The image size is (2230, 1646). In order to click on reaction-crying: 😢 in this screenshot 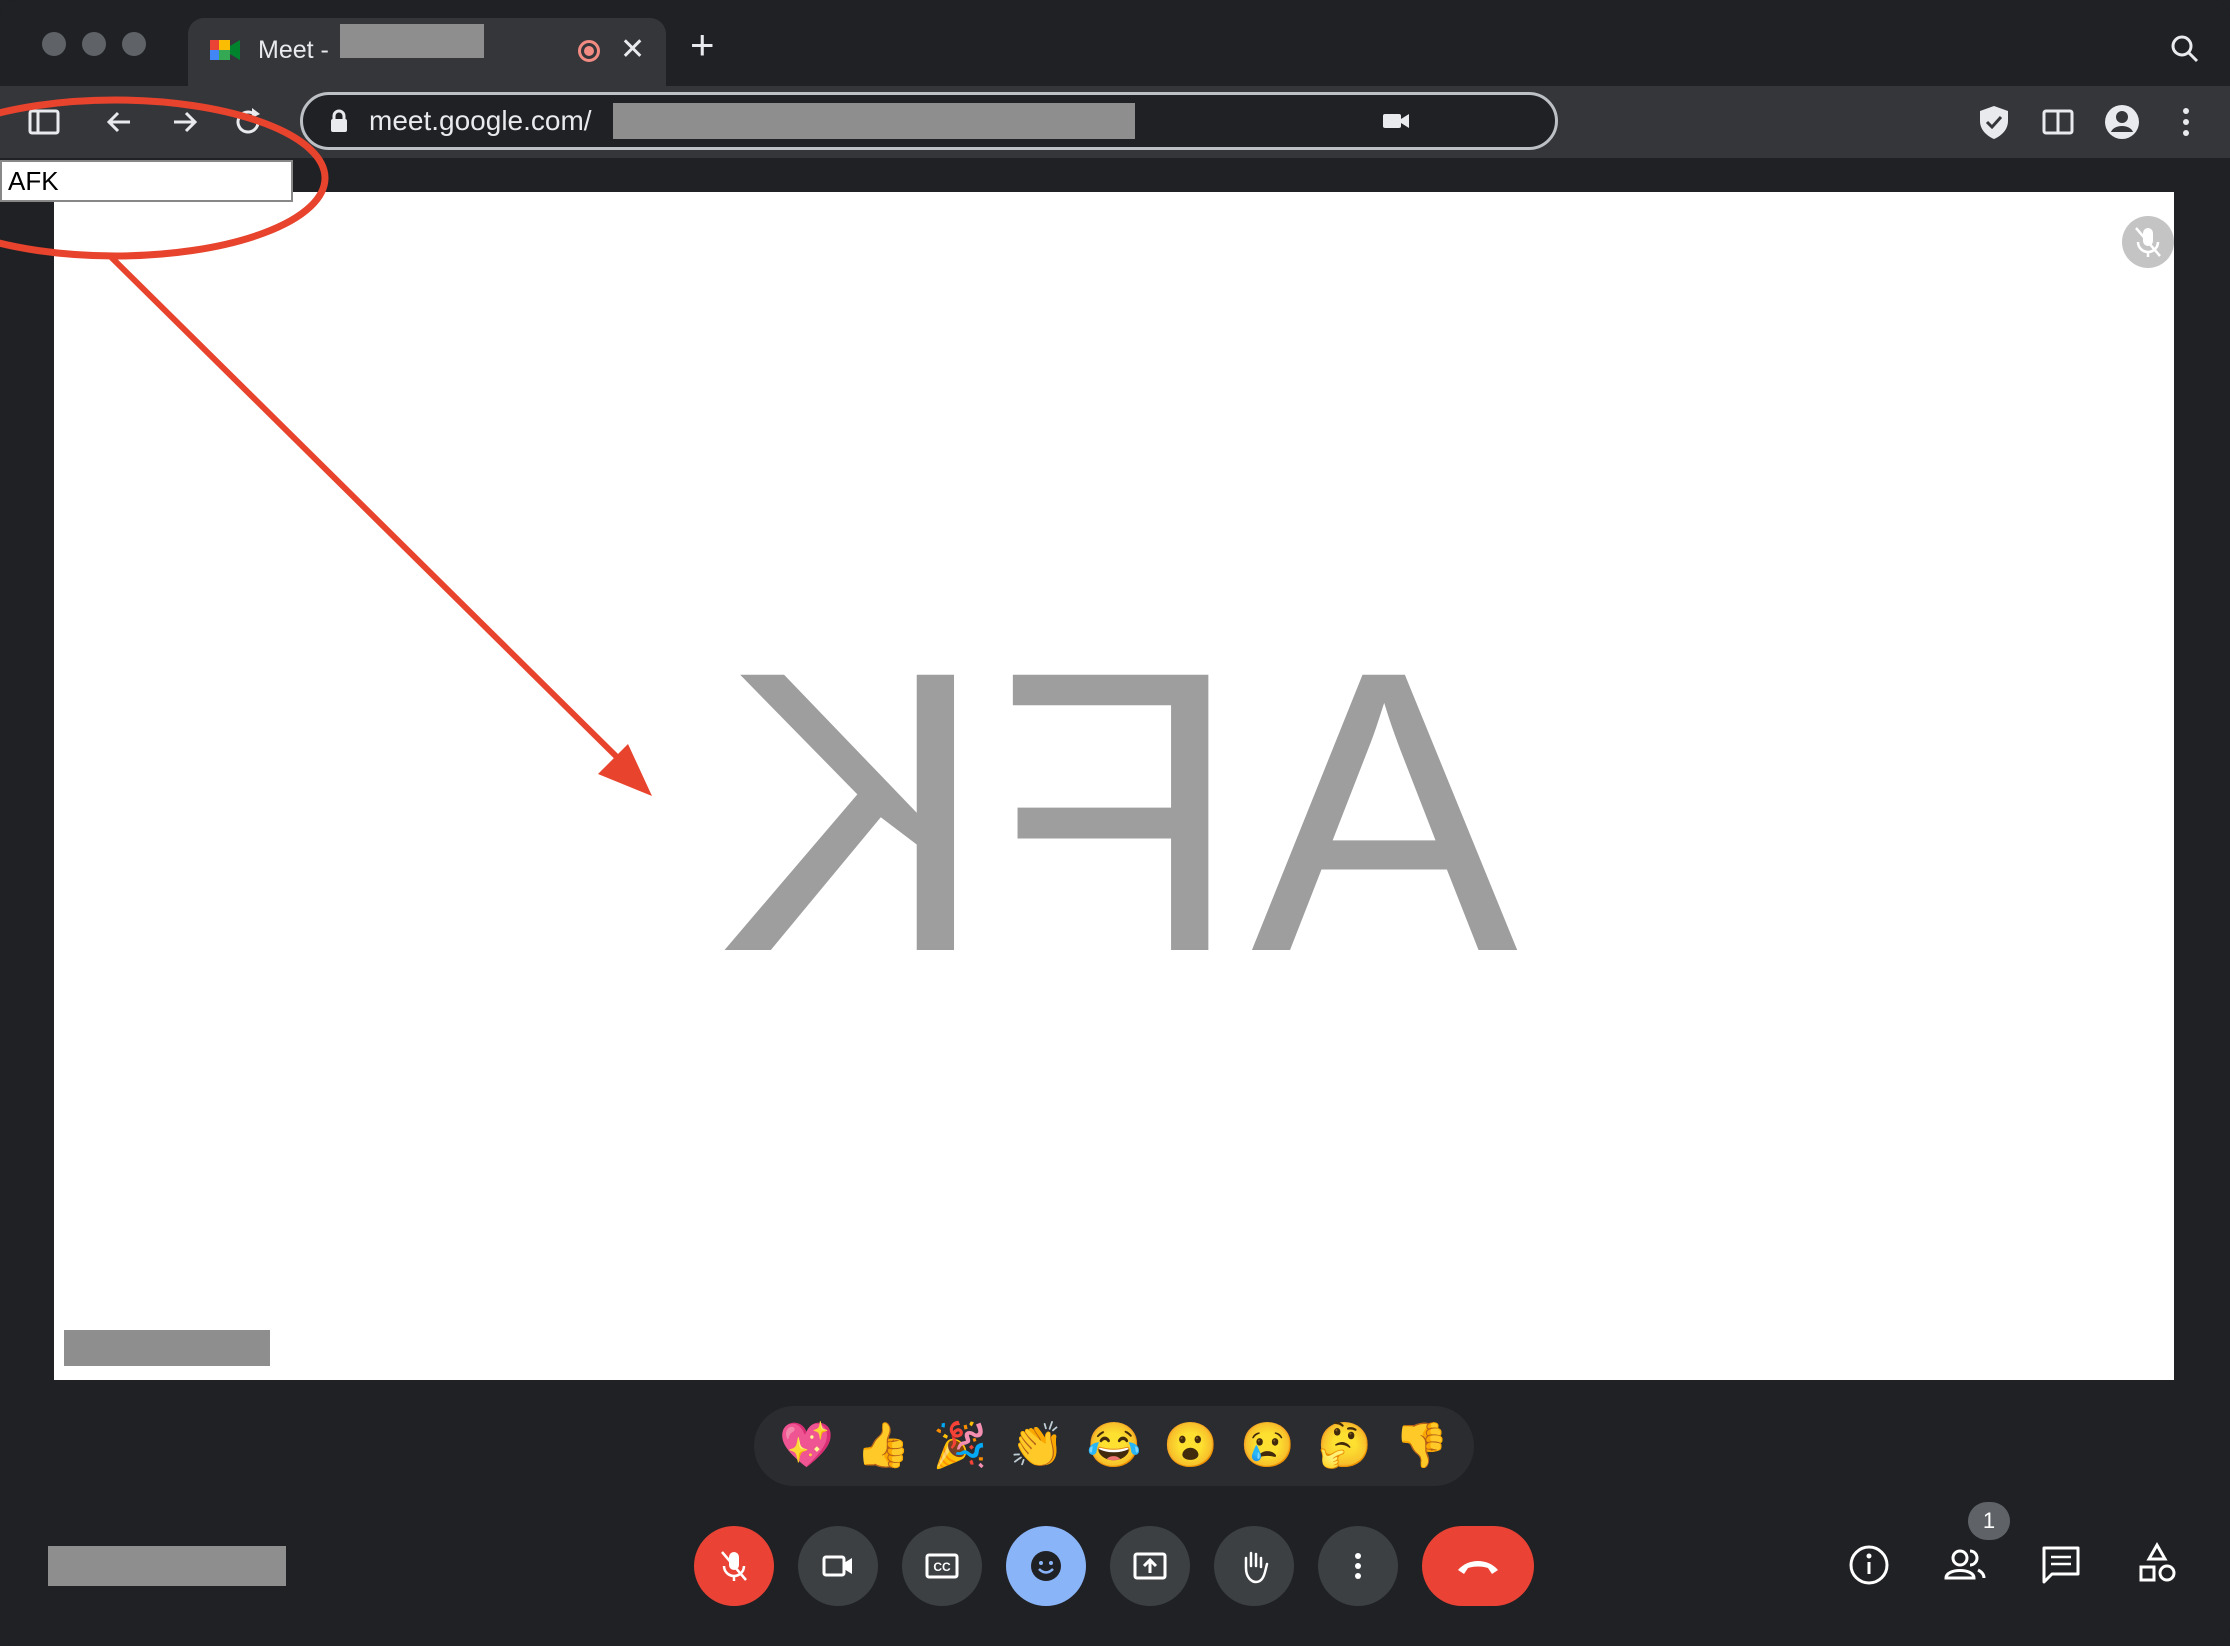, I will do `click(1267, 1446)`.